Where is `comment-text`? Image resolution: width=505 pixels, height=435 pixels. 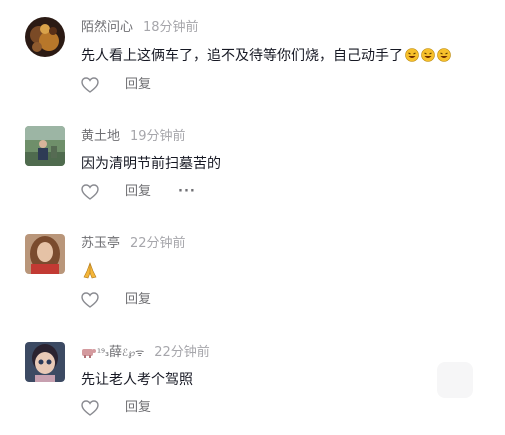
comment-text is located at coordinates (90, 272).